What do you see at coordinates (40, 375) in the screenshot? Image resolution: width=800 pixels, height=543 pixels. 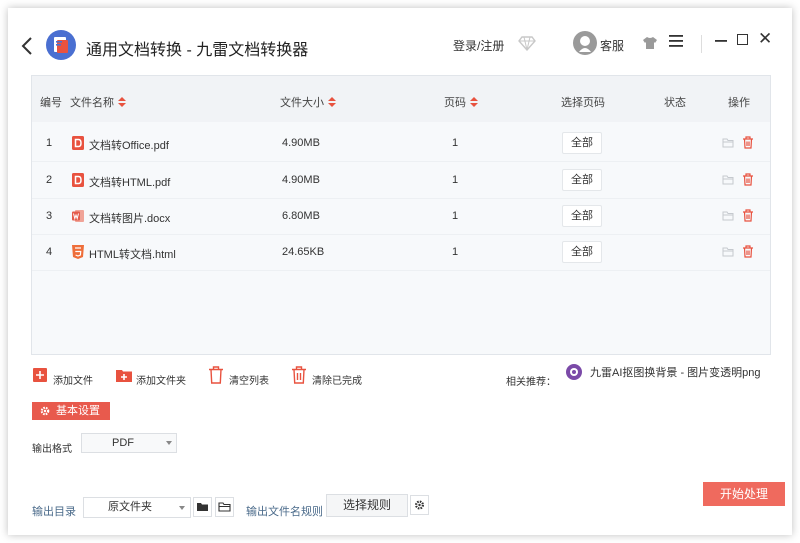 I see `add-file-icon` at bounding box center [40, 375].